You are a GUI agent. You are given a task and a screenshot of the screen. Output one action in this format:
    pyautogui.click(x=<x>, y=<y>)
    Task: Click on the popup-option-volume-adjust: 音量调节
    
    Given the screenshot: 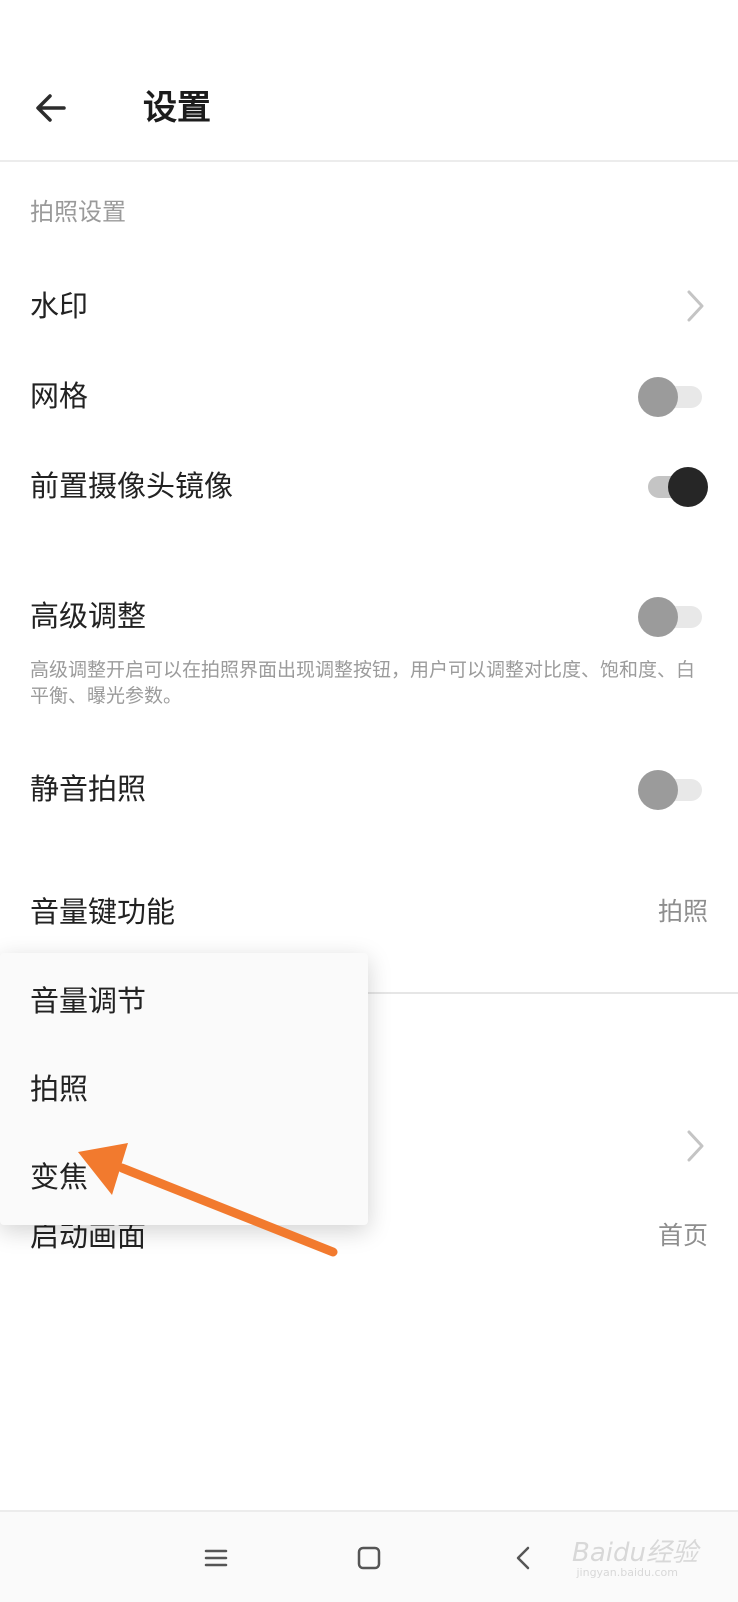 What is the action you would take?
    pyautogui.click(x=88, y=1001)
    